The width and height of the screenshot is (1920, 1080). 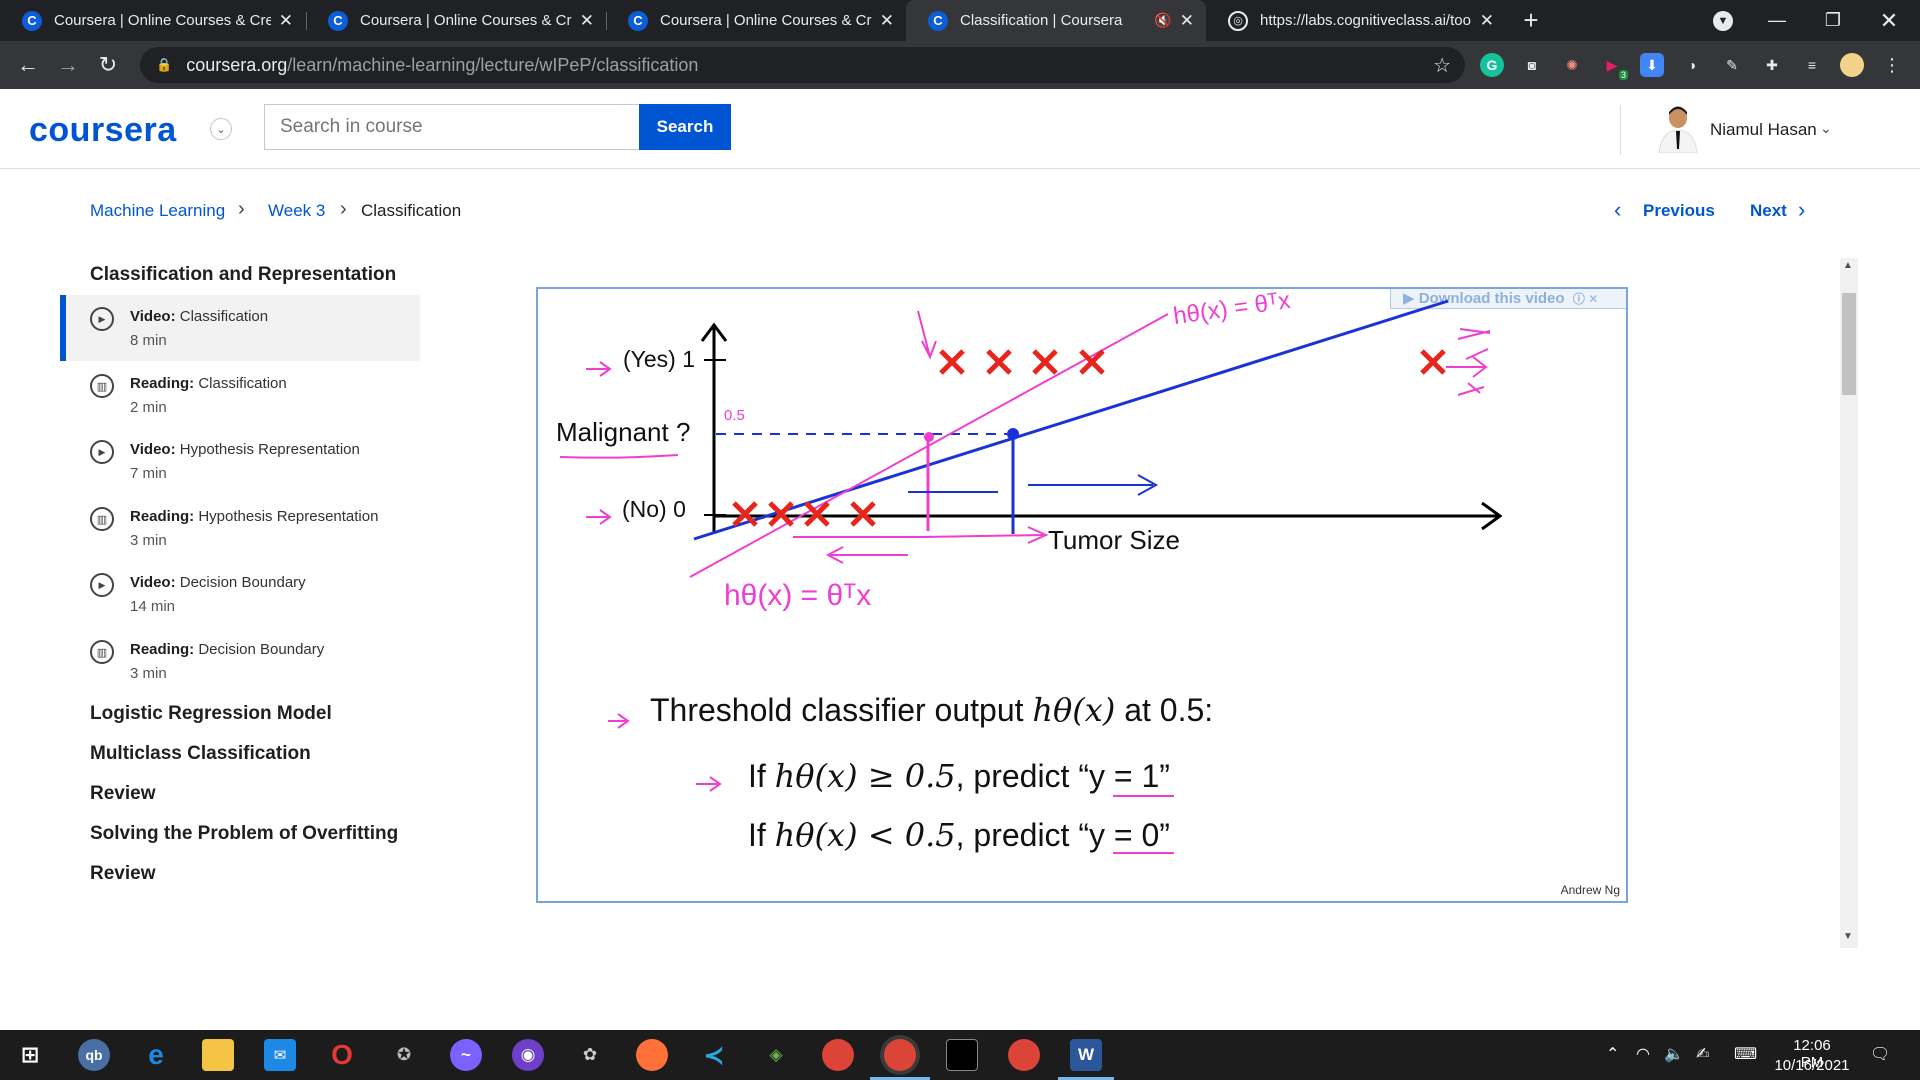 What do you see at coordinates (1612, 1054) in the screenshot?
I see `tray-chevron-icon: ⌃` at bounding box center [1612, 1054].